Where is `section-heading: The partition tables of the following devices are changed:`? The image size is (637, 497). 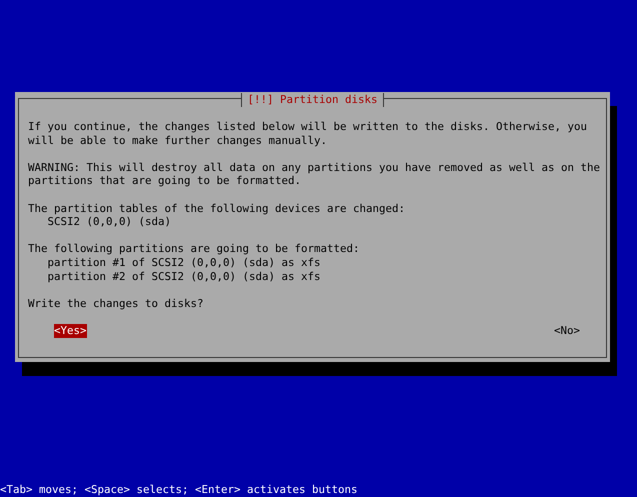
section-heading: The partition tables of the following devices are changed: is located at coordinates (217, 209).